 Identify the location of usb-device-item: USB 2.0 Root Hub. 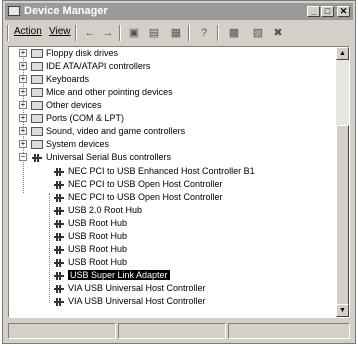
(97, 210).